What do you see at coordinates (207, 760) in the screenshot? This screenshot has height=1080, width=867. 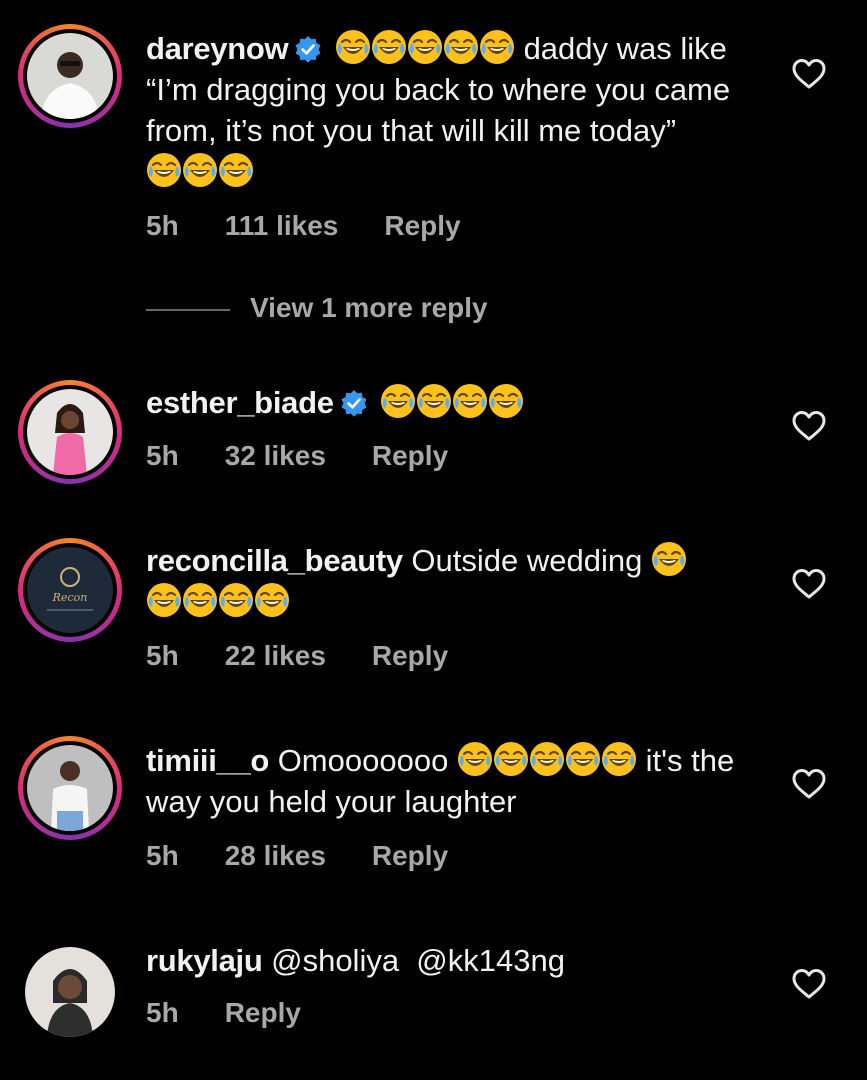 I see `comment-username: timiii__o` at bounding box center [207, 760].